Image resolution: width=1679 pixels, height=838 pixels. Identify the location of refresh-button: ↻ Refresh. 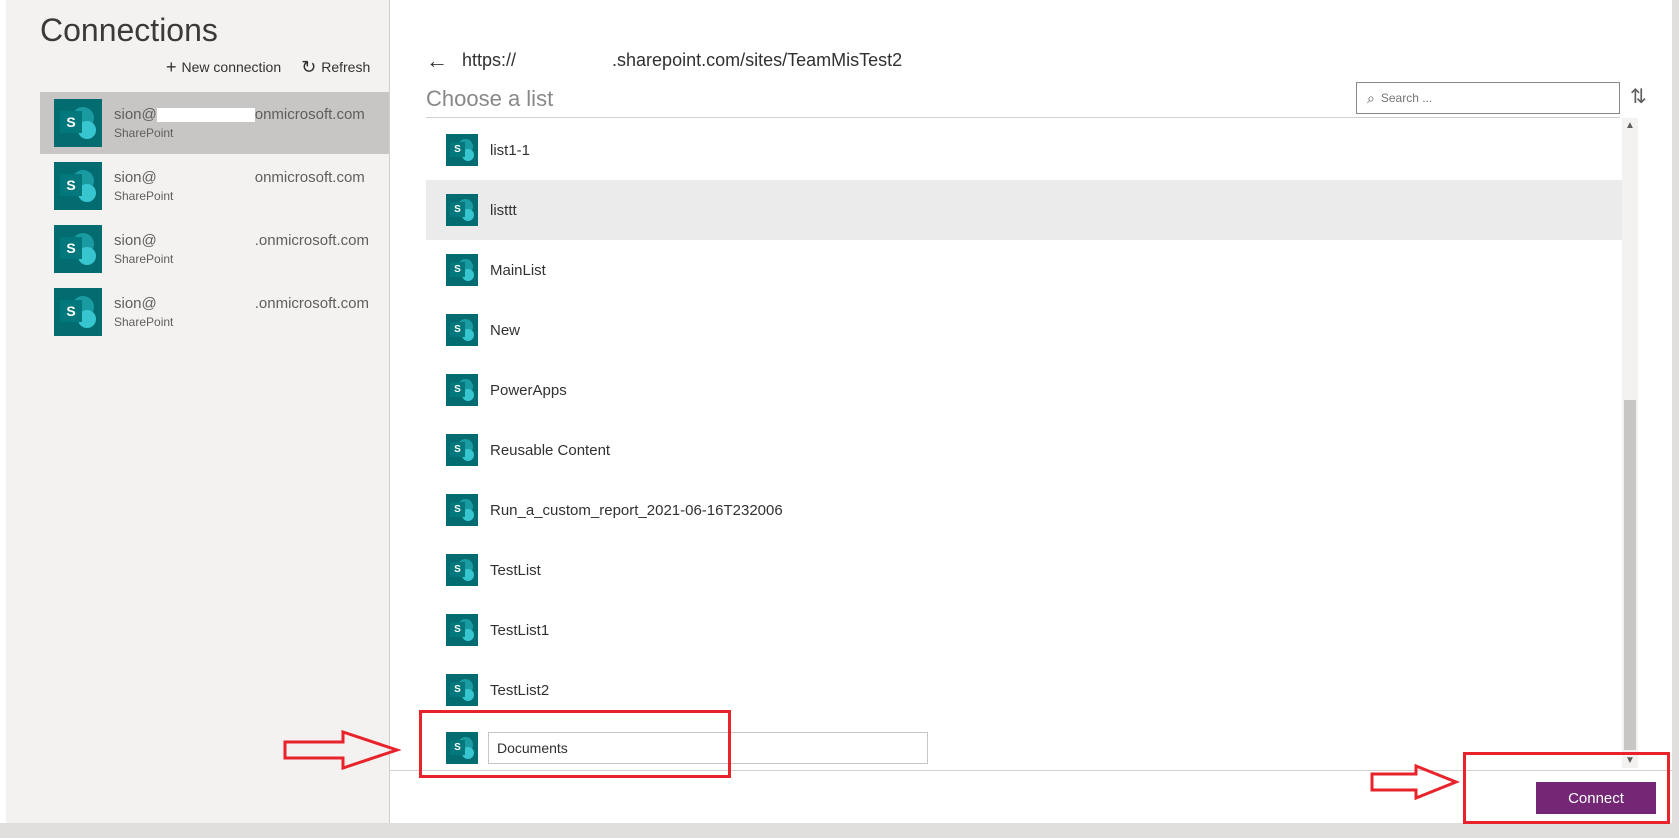
(335, 67).